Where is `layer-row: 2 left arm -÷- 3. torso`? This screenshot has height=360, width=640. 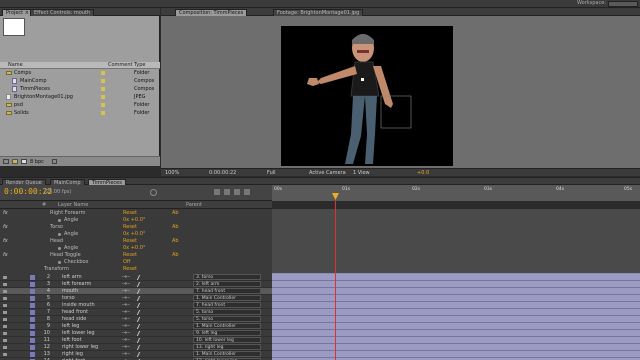
layer-row: 2 left arm -÷- 3. torso is located at coordinates (136, 277).